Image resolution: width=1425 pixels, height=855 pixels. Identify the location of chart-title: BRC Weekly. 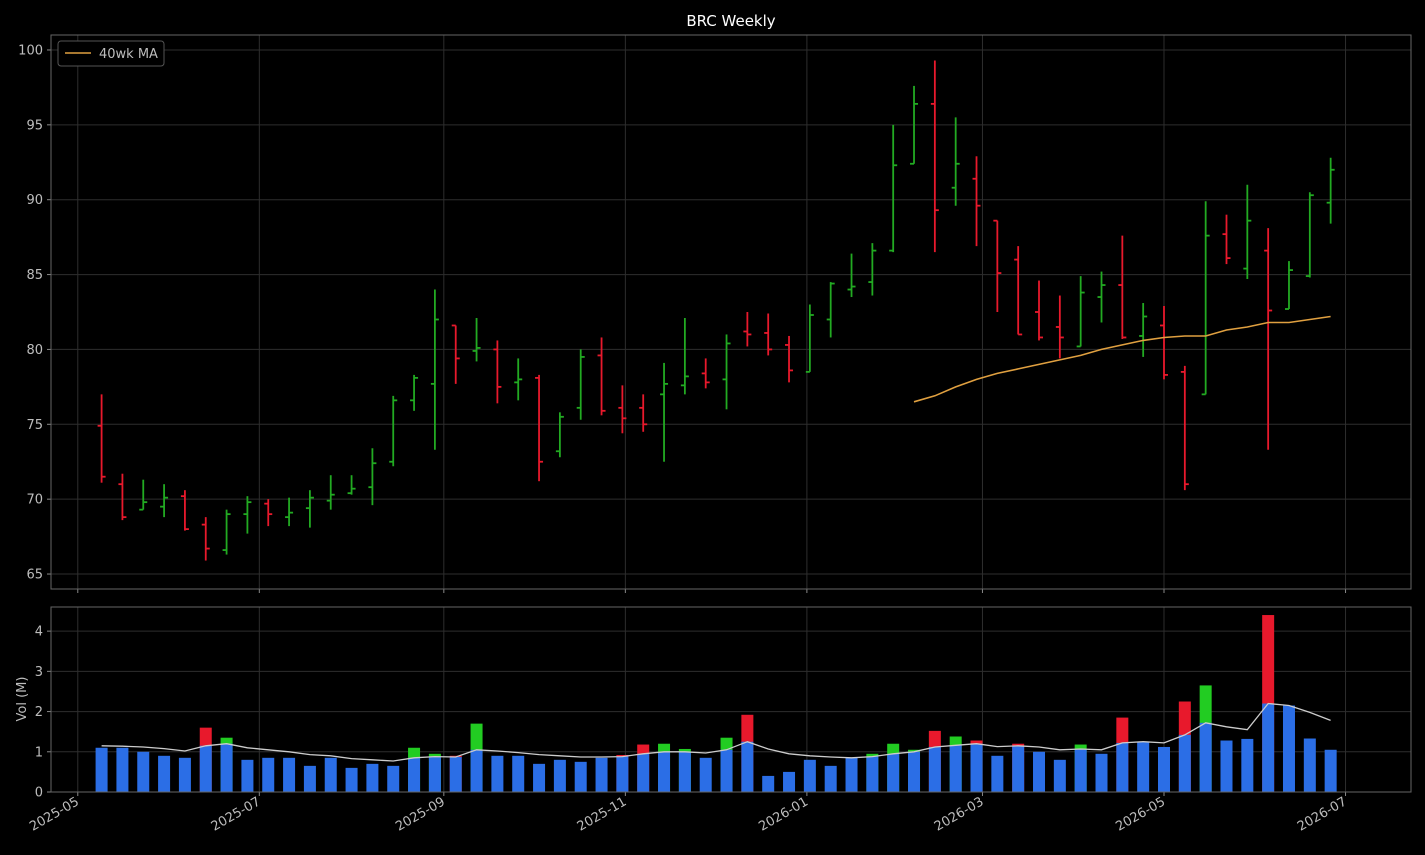
(730, 21).